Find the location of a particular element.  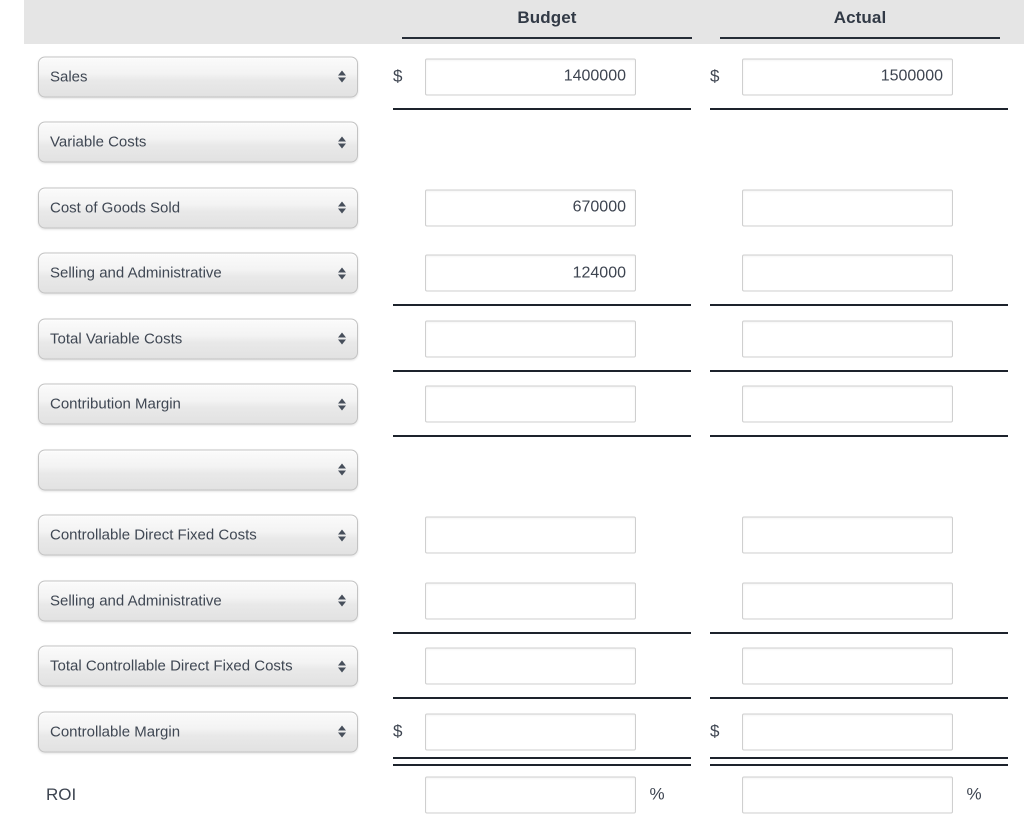

budget-input-selling-and-administrative-fixed is located at coordinates (530, 601).